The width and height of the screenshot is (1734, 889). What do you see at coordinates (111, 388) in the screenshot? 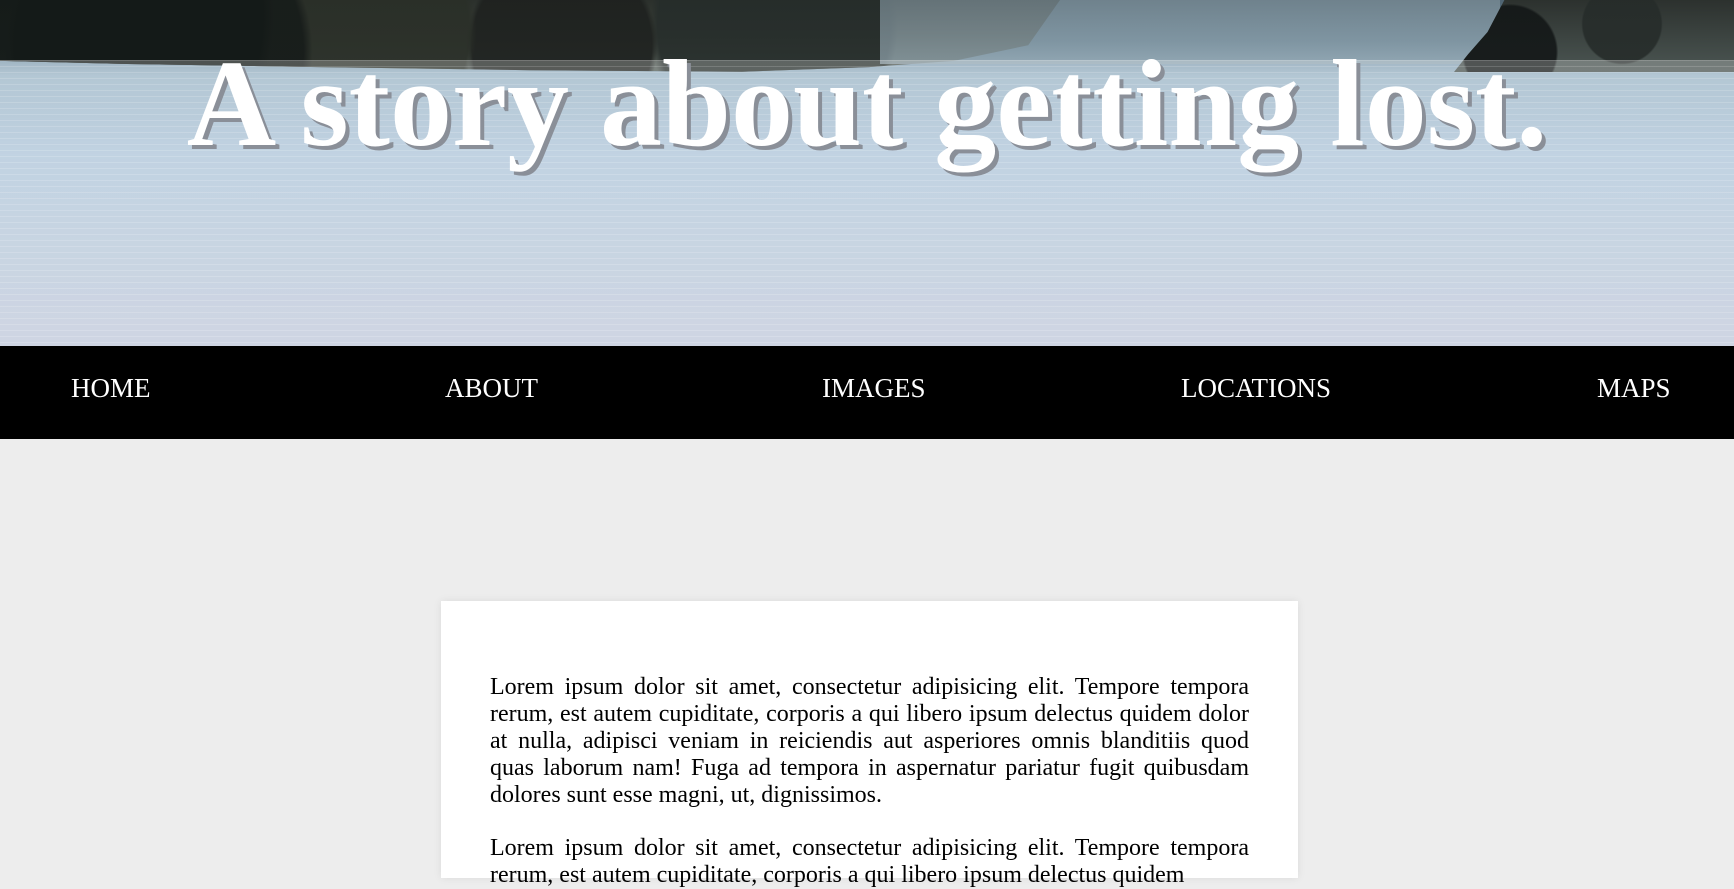
I see `nav-home-link: HOME` at bounding box center [111, 388].